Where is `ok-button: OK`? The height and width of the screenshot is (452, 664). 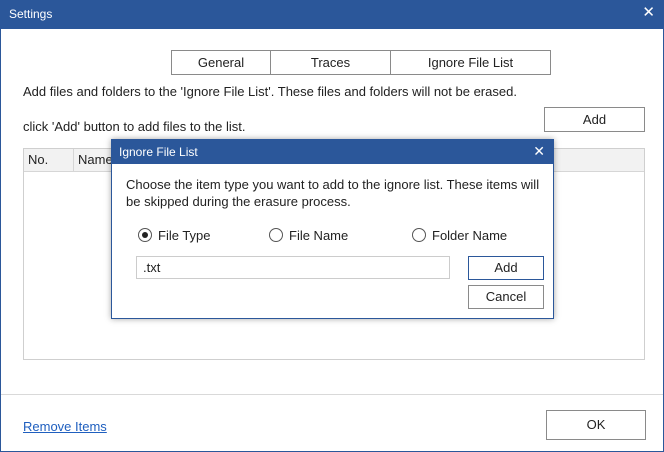 ok-button: OK is located at coordinates (596, 425).